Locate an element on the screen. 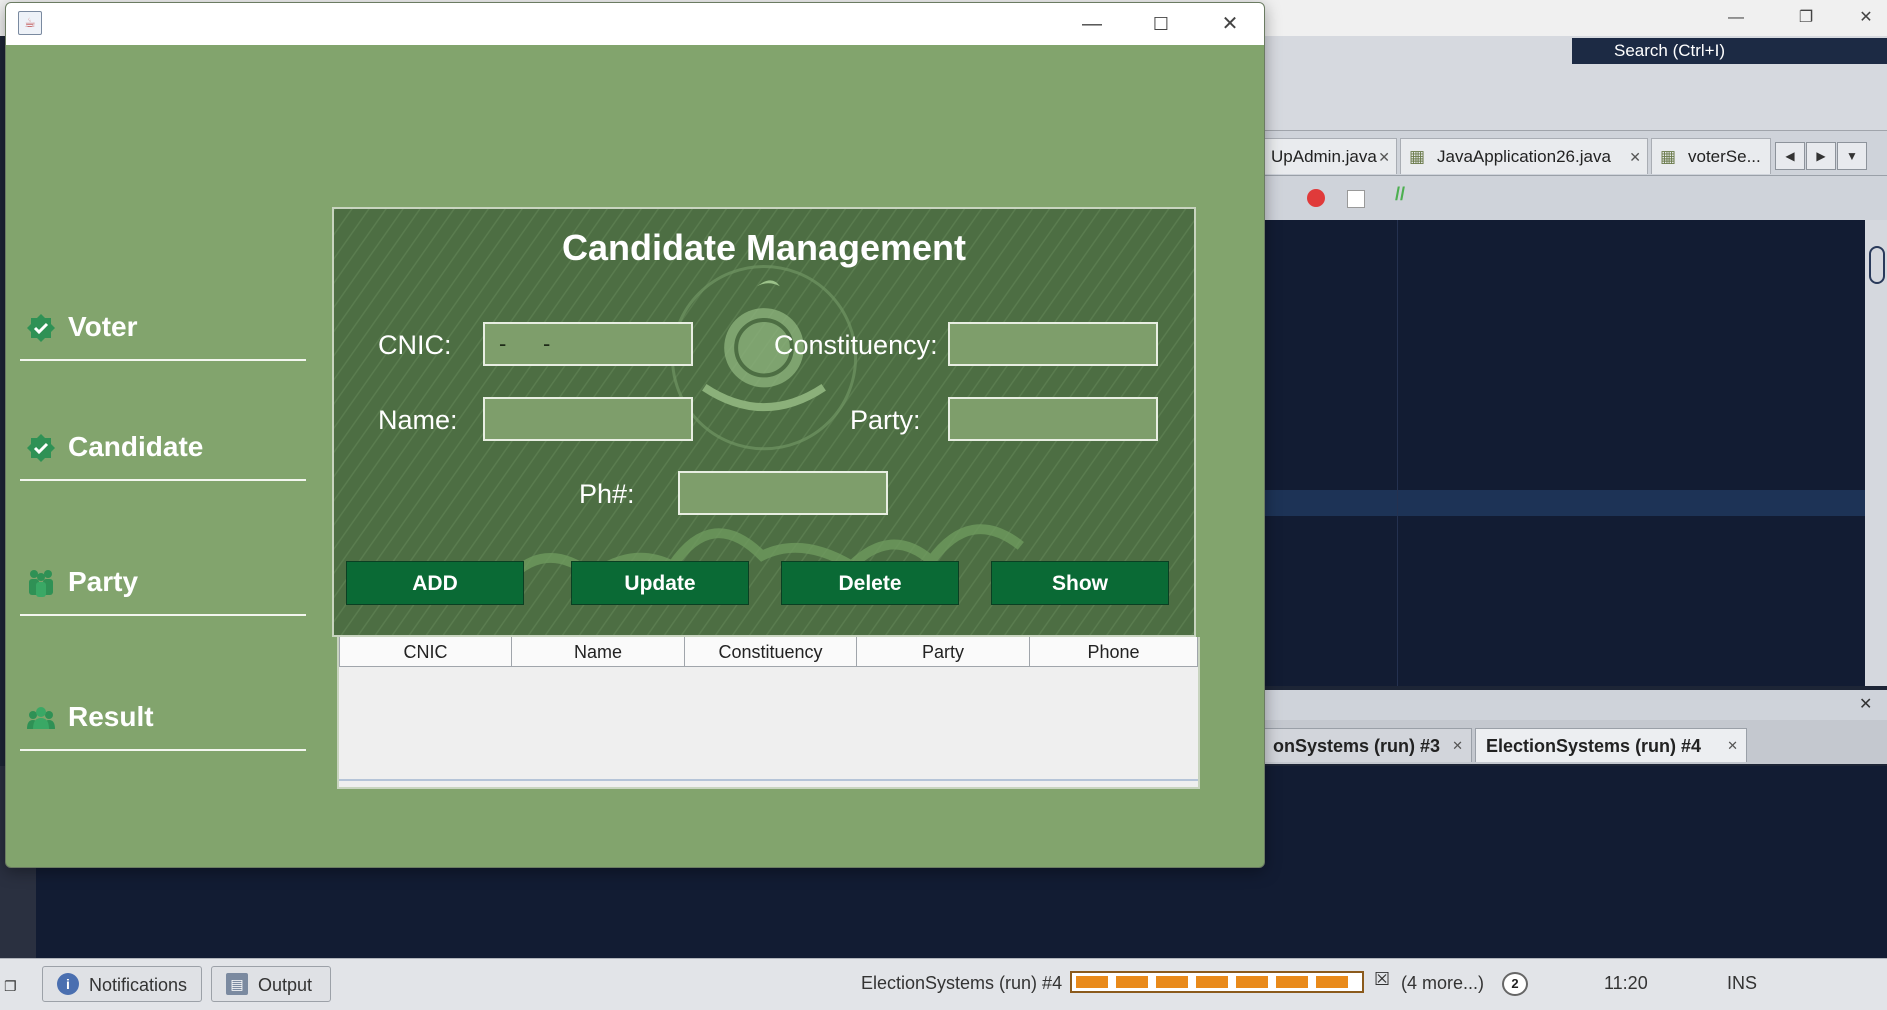 The width and height of the screenshot is (1887, 1010). constituency-label: Constituency: is located at coordinates (856, 345).